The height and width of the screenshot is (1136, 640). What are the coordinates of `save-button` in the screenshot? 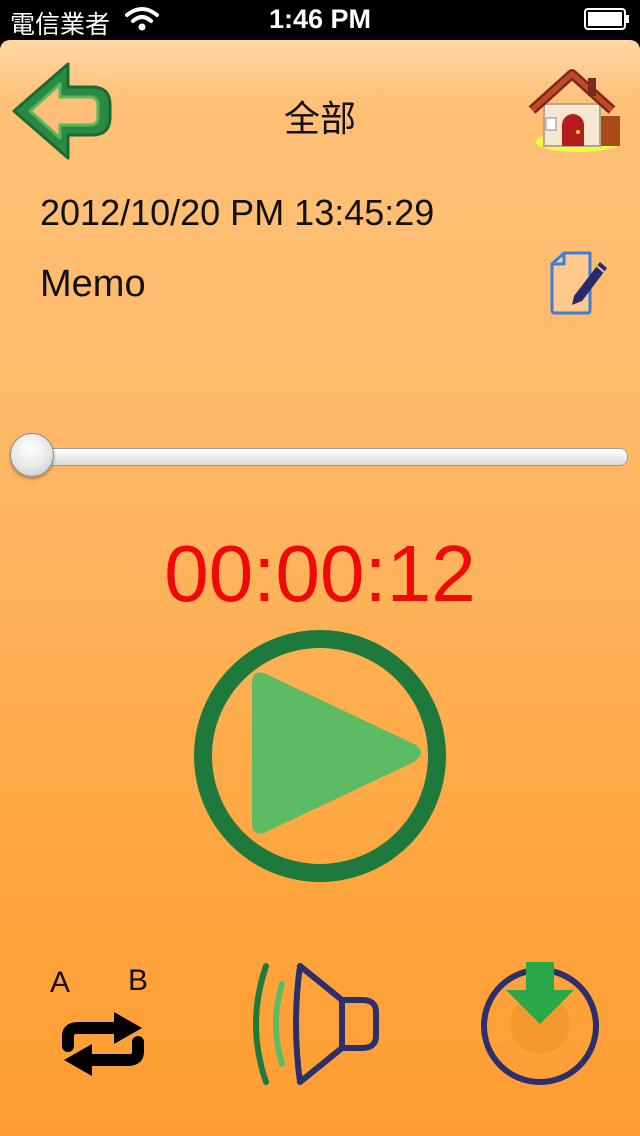 It's located at (540, 1022).